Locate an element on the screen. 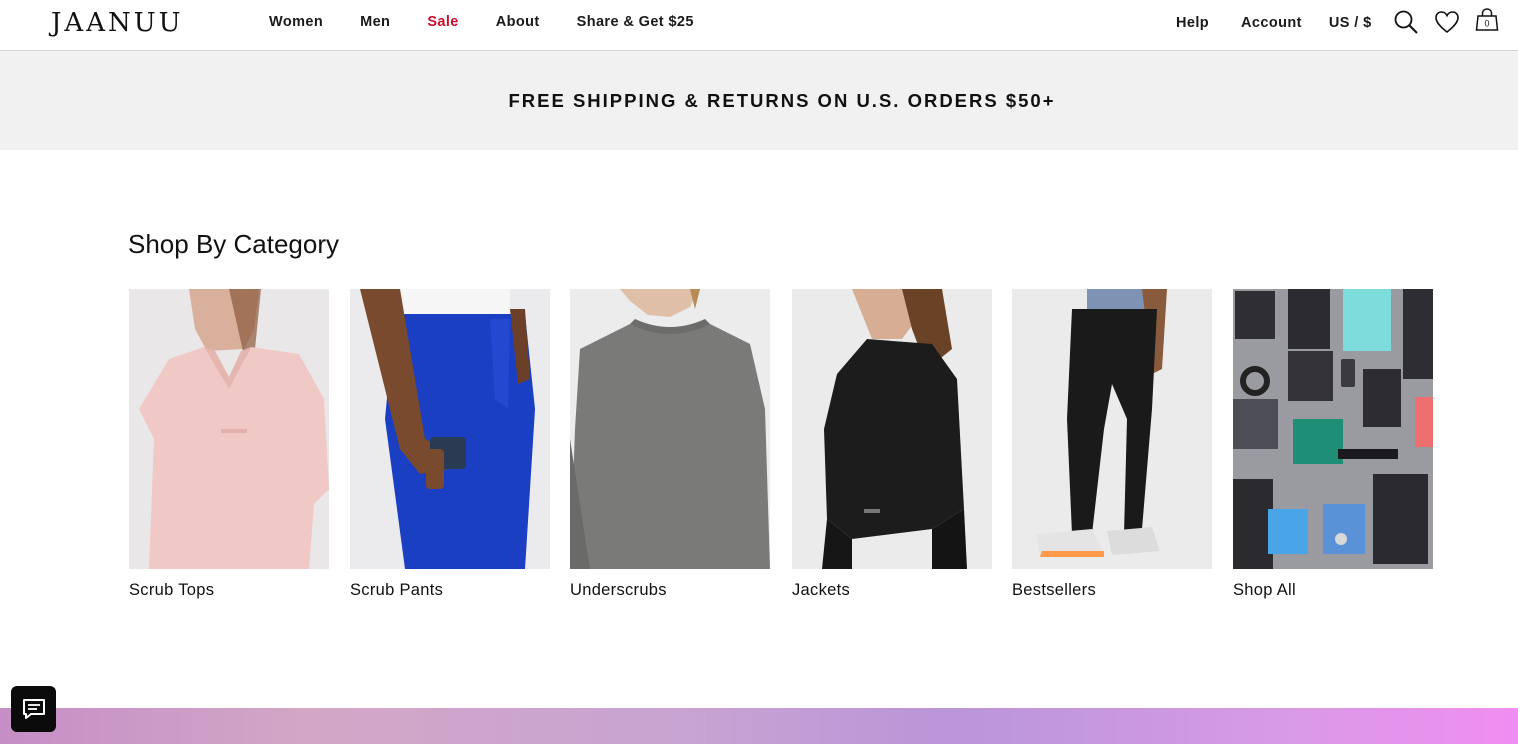  nav-item-share-referral: Share & Get $25 is located at coordinates (635, 22).